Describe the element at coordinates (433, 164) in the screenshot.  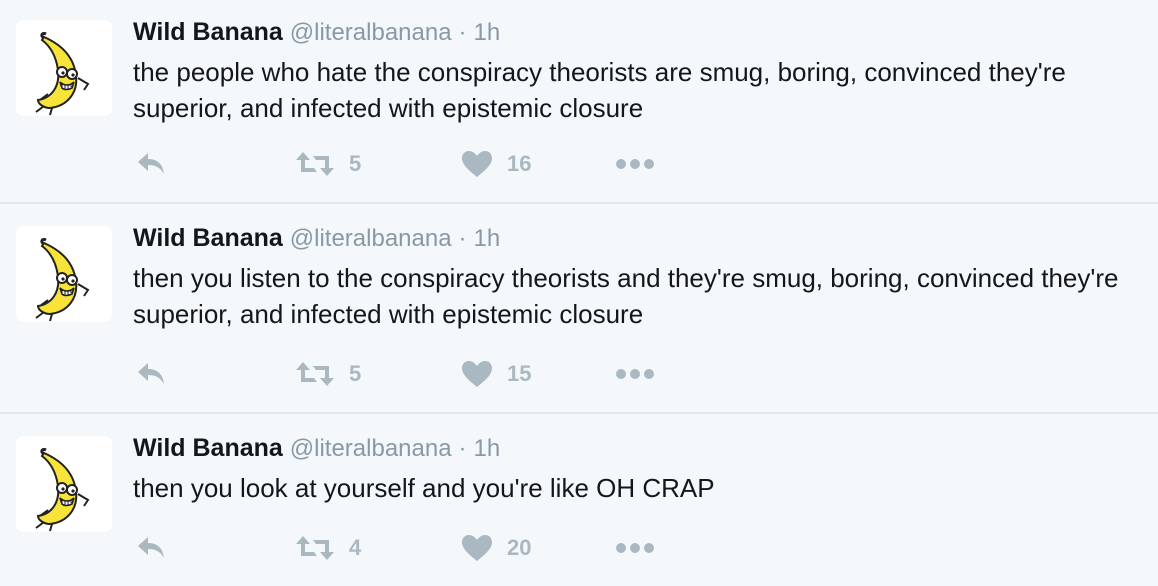
I see `tweet-actions: 5 16` at that location.